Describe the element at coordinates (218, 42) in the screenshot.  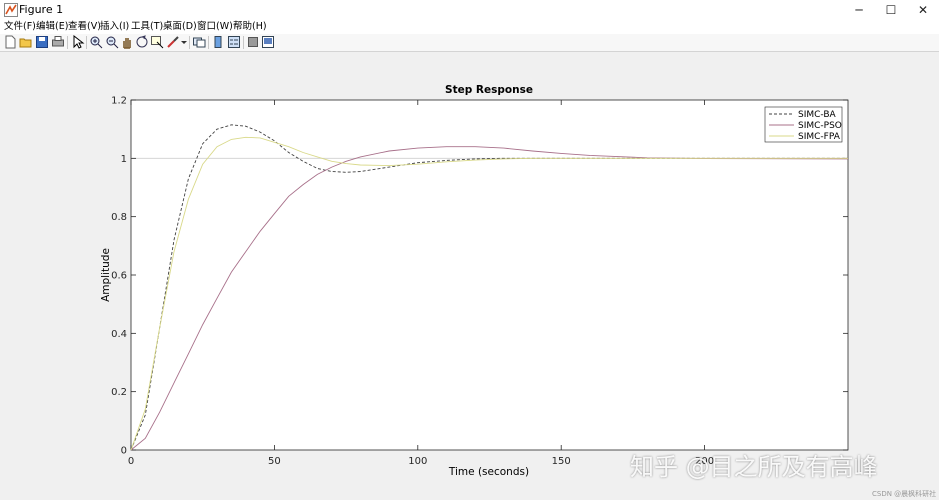
I see `colorbar-icon` at that location.